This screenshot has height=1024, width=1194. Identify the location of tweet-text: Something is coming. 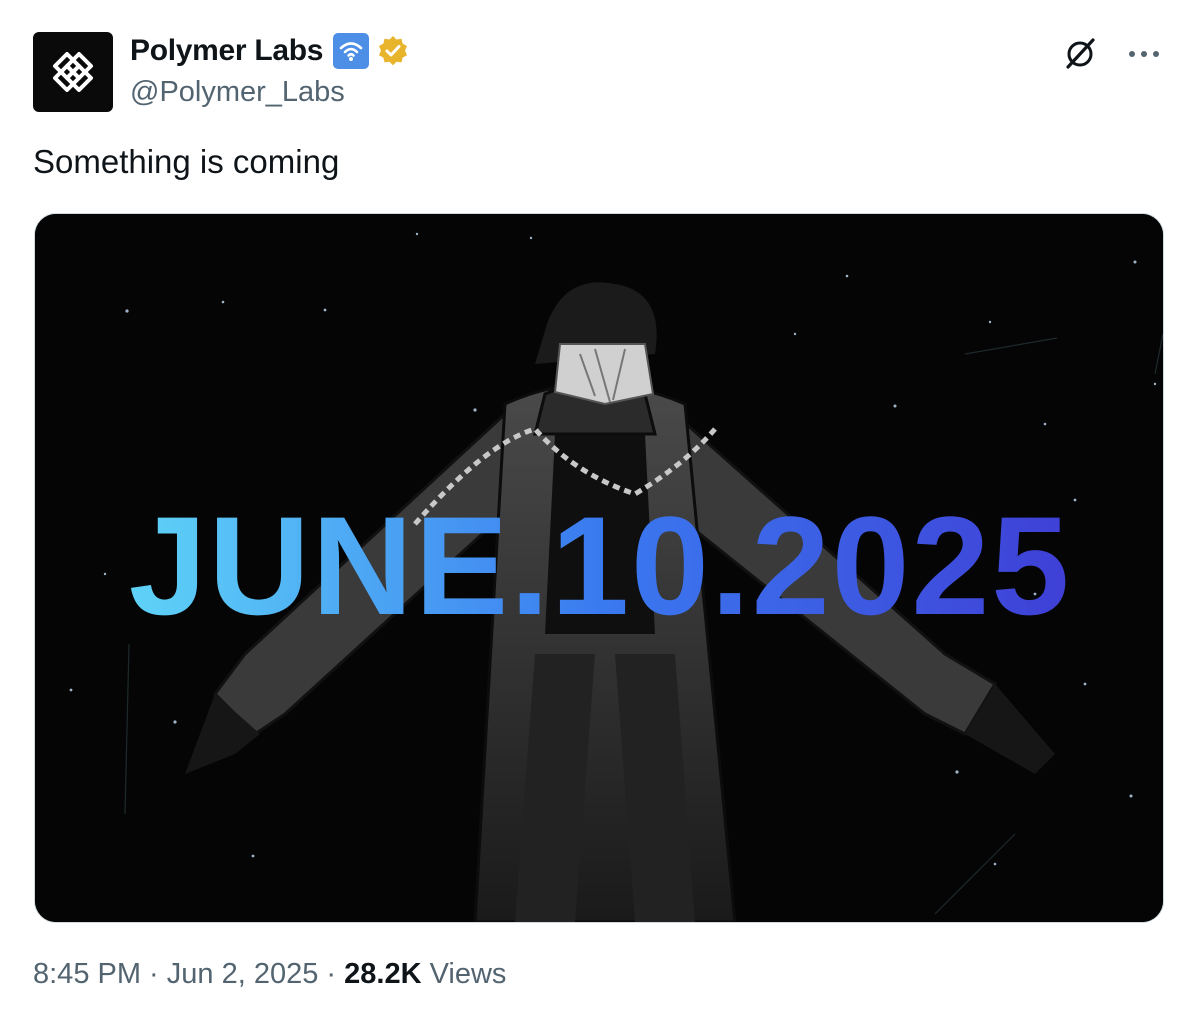
(186, 161).